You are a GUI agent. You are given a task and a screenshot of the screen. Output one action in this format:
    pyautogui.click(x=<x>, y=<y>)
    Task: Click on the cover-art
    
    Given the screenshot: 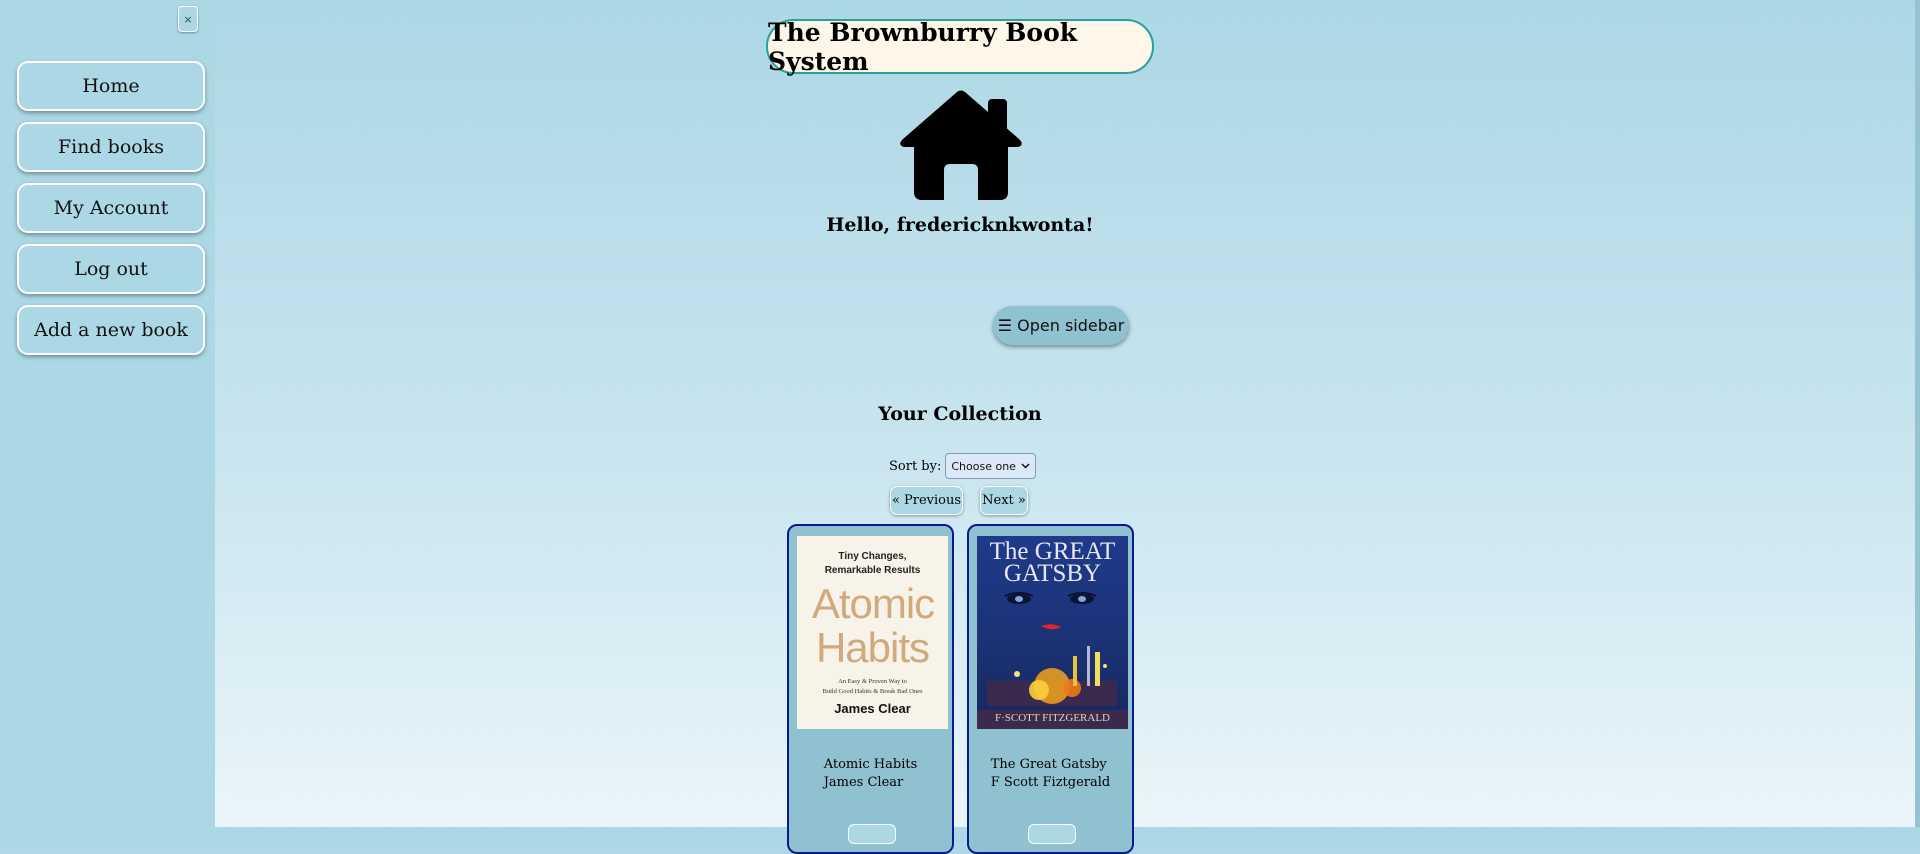 What is the action you would take?
    pyautogui.click(x=1052, y=649)
    